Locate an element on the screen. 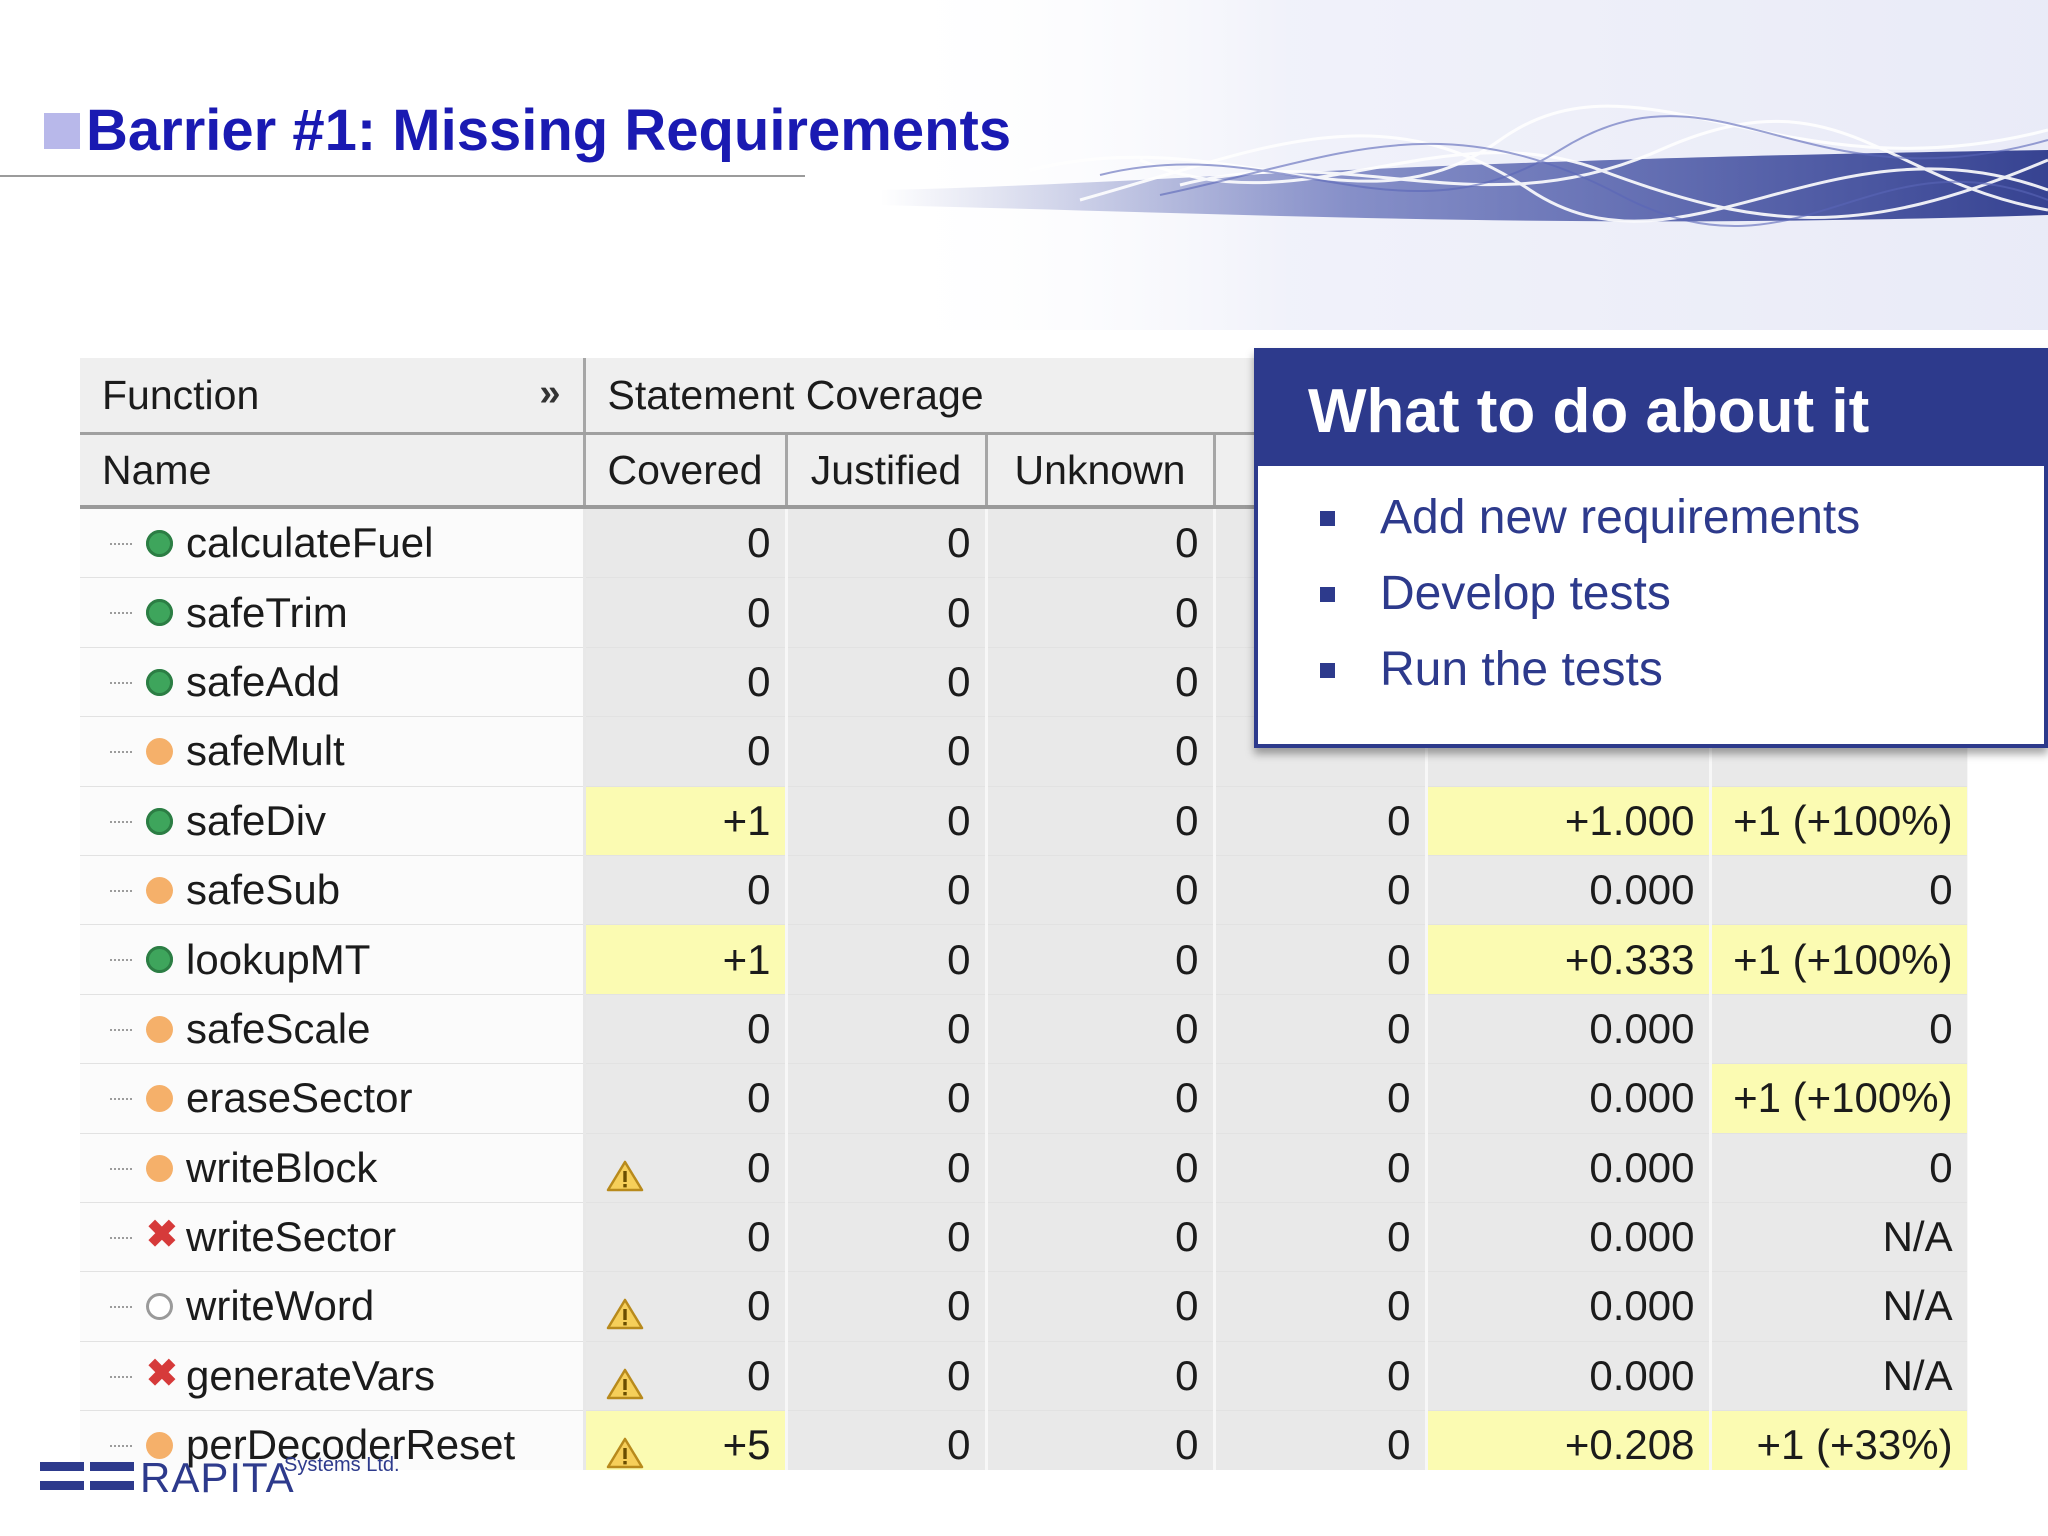  function-name-cell: safeAdd is located at coordinates (333, 682).